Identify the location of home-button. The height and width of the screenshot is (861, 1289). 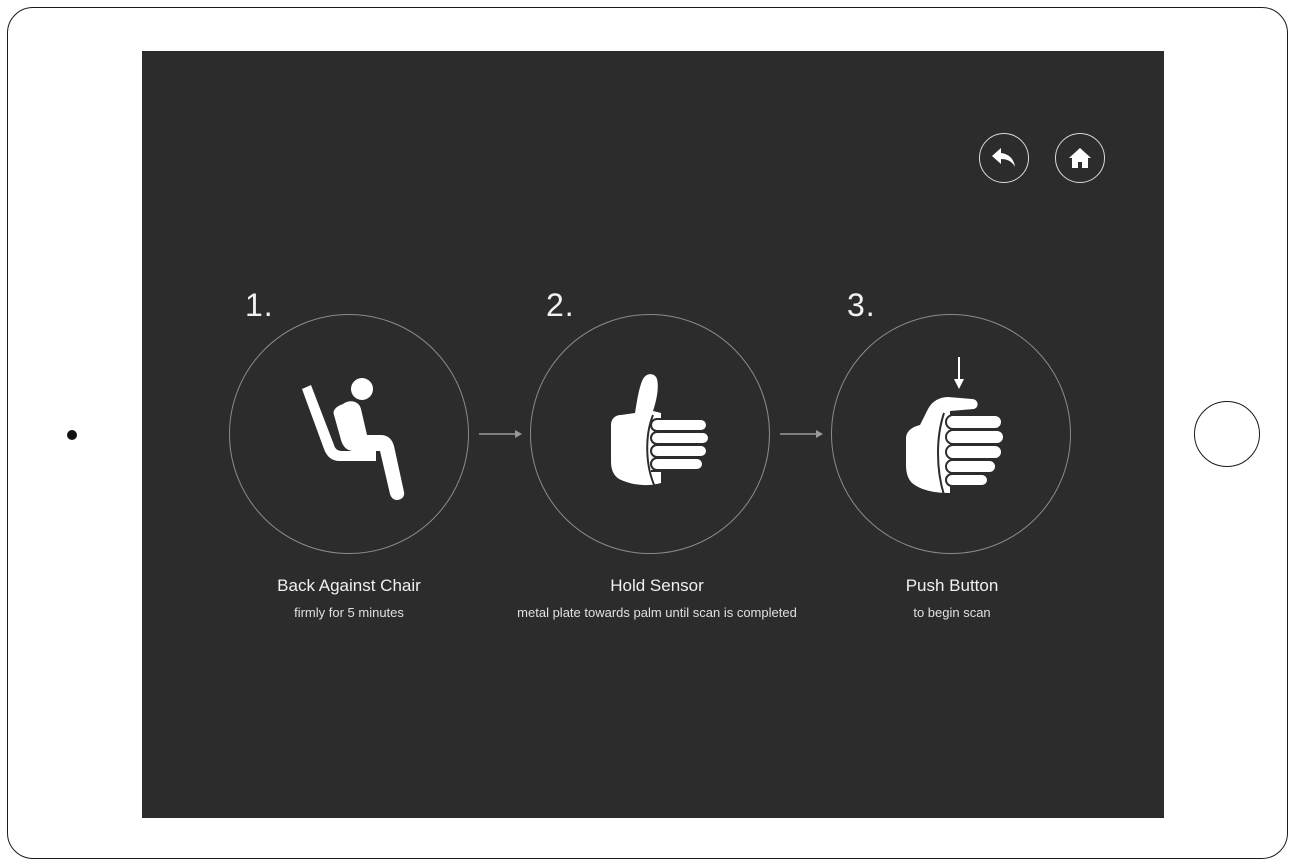
(1080, 158).